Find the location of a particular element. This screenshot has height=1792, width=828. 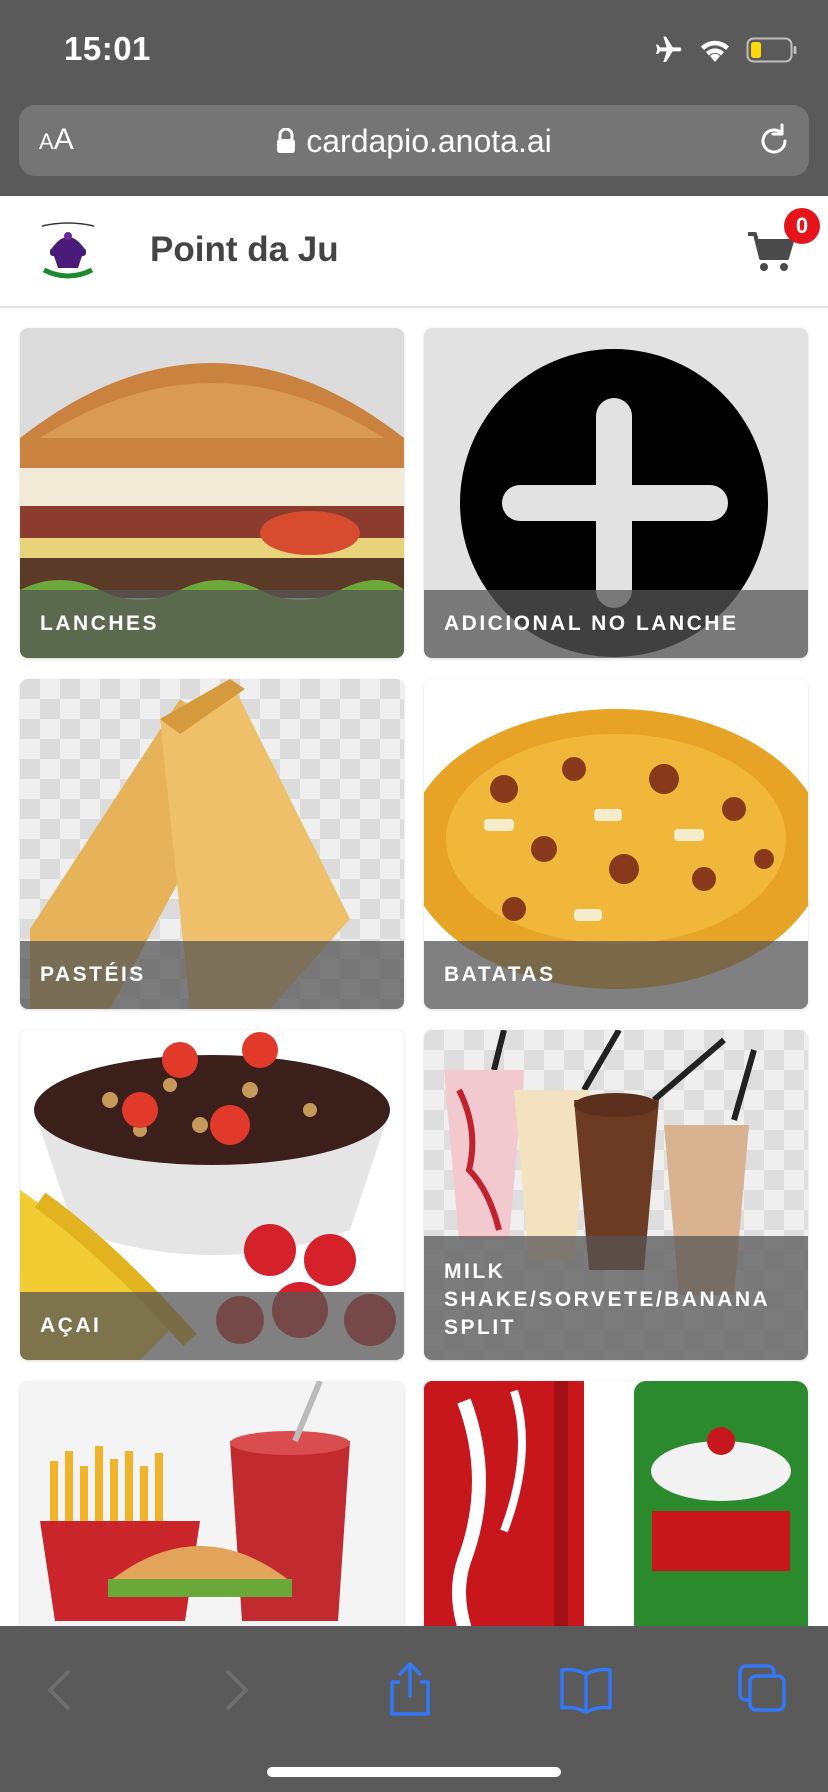

category-card-adicional: ADICIONAL NO LANCHE is located at coordinates (616, 493).